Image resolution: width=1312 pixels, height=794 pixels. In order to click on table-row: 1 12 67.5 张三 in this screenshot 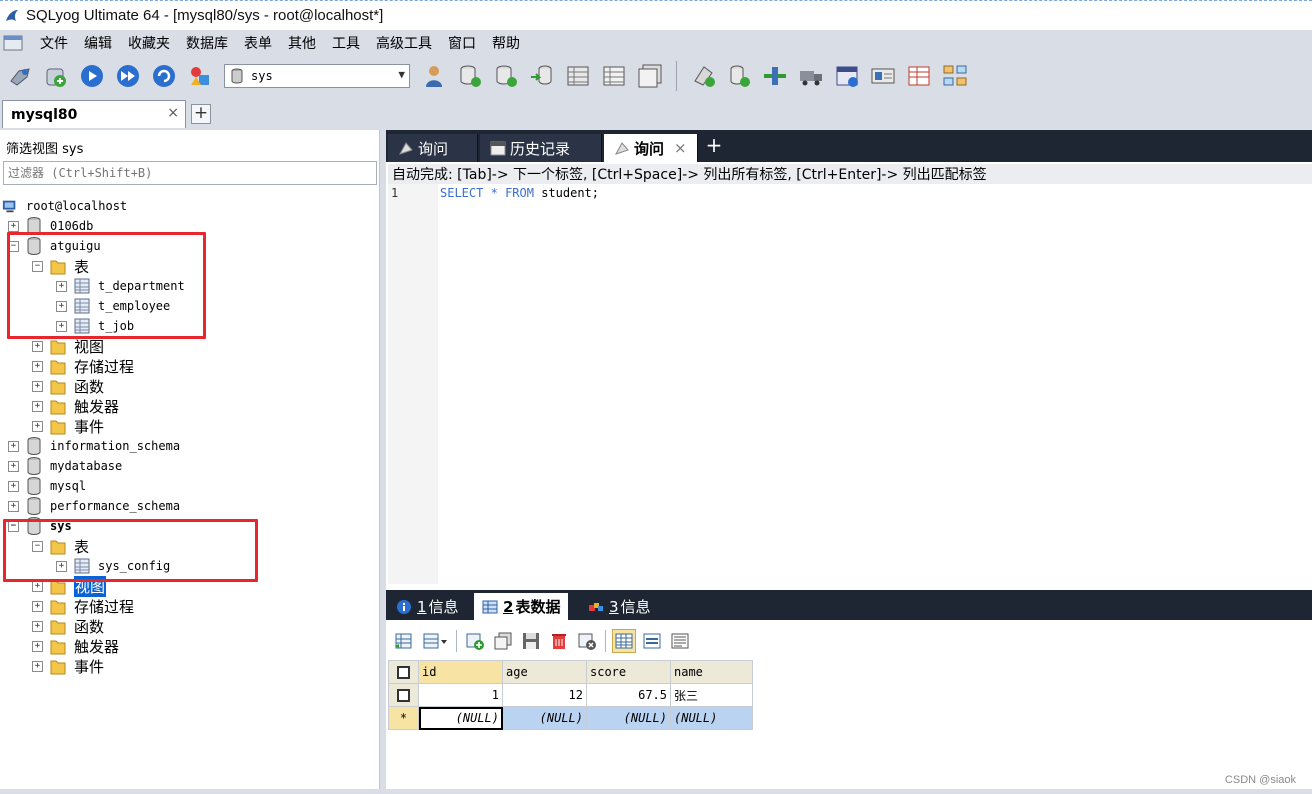, I will do `click(570, 695)`.